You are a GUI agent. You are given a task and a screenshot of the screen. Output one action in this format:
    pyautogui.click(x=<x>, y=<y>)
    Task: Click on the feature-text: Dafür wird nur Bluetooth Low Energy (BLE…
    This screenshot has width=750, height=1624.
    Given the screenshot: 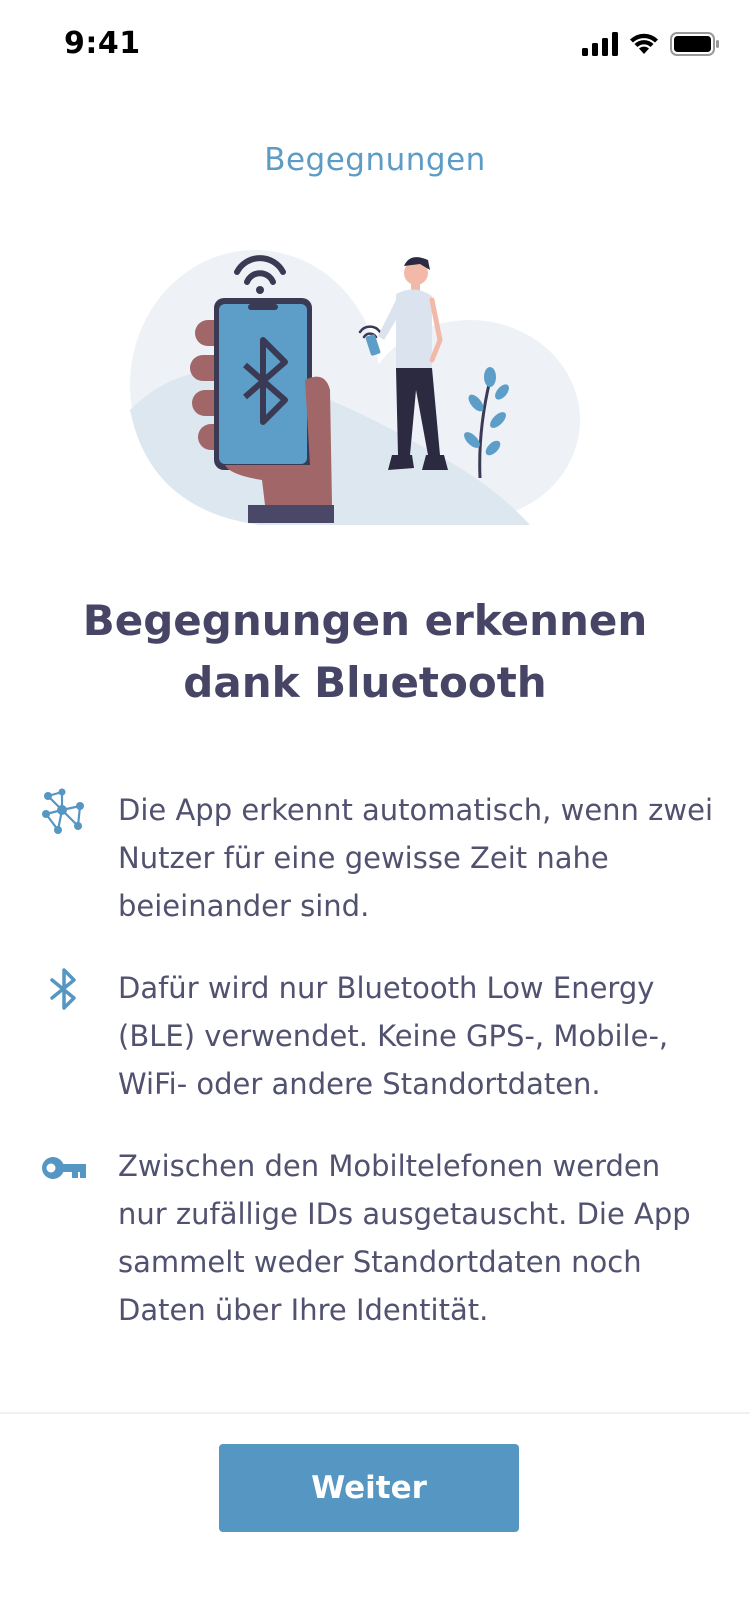 What is the action you would take?
    pyautogui.click(x=393, y=1036)
    